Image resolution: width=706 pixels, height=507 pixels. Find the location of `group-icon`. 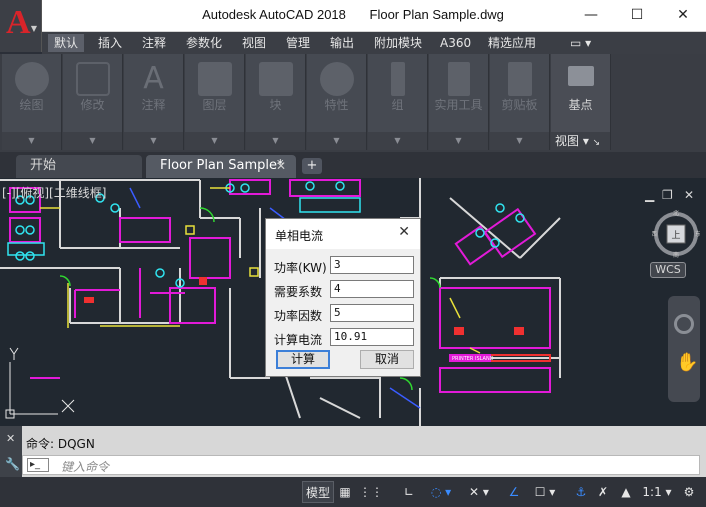

group-icon is located at coordinates (397, 79).